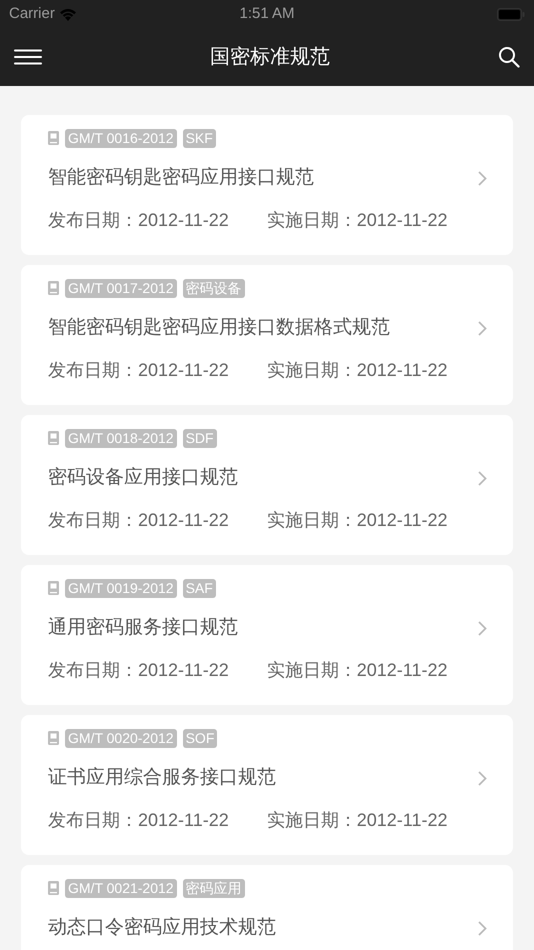 This screenshot has width=534, height=950. What do you see at coordinates (121, 288) in the screenshot?
I see `standard-code: GM/T 0017-2012` at bounding box center [121, 288].